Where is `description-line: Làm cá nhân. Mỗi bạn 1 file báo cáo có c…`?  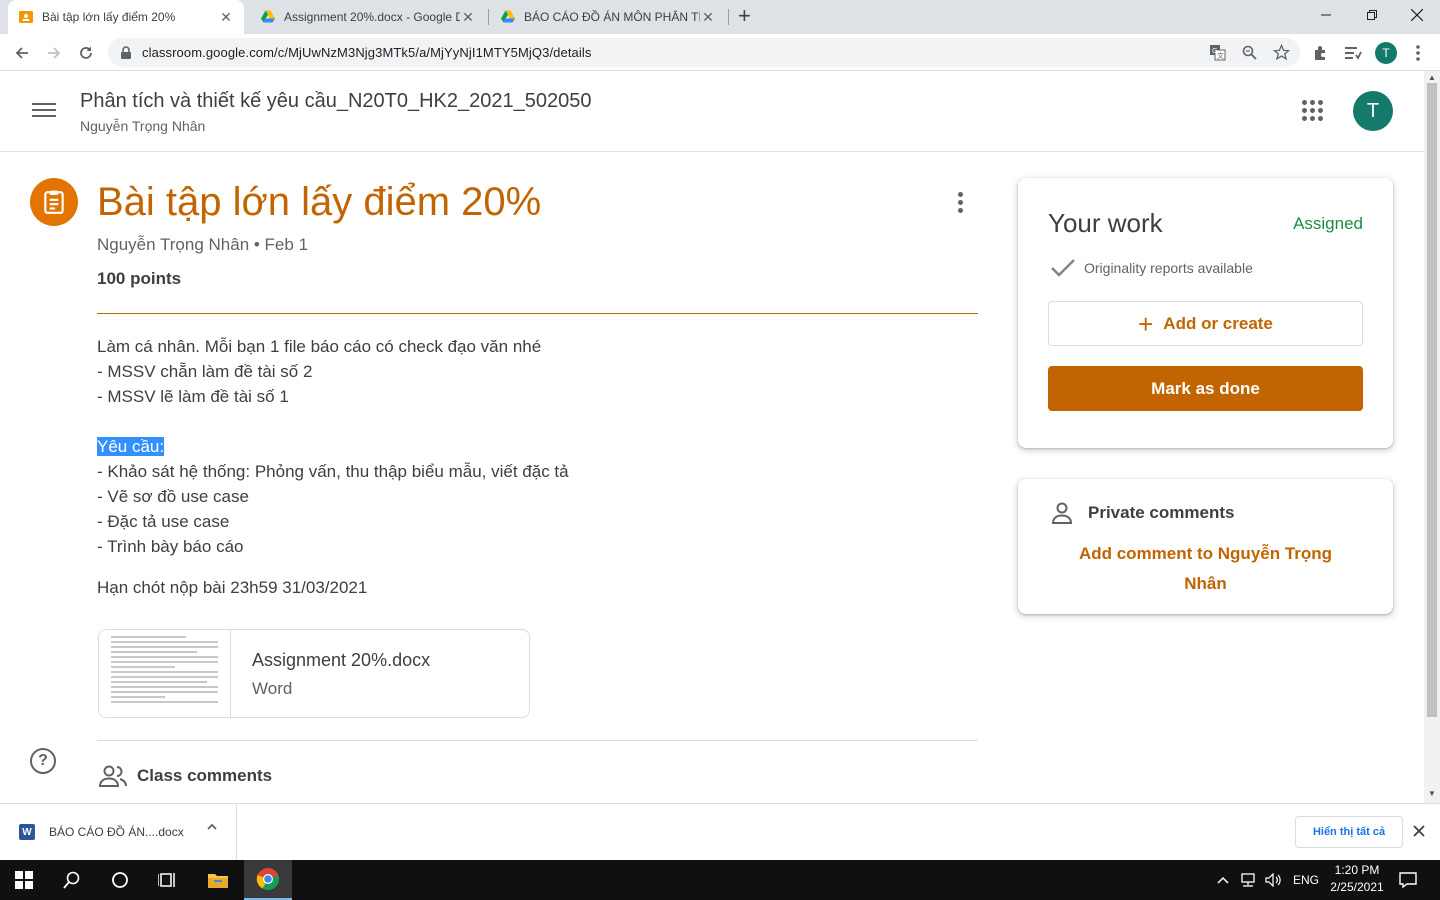 description-line: Làm cá nhân. Mỗi bạn 1 file báo cáo có c… is located at coordinates (319, 346).